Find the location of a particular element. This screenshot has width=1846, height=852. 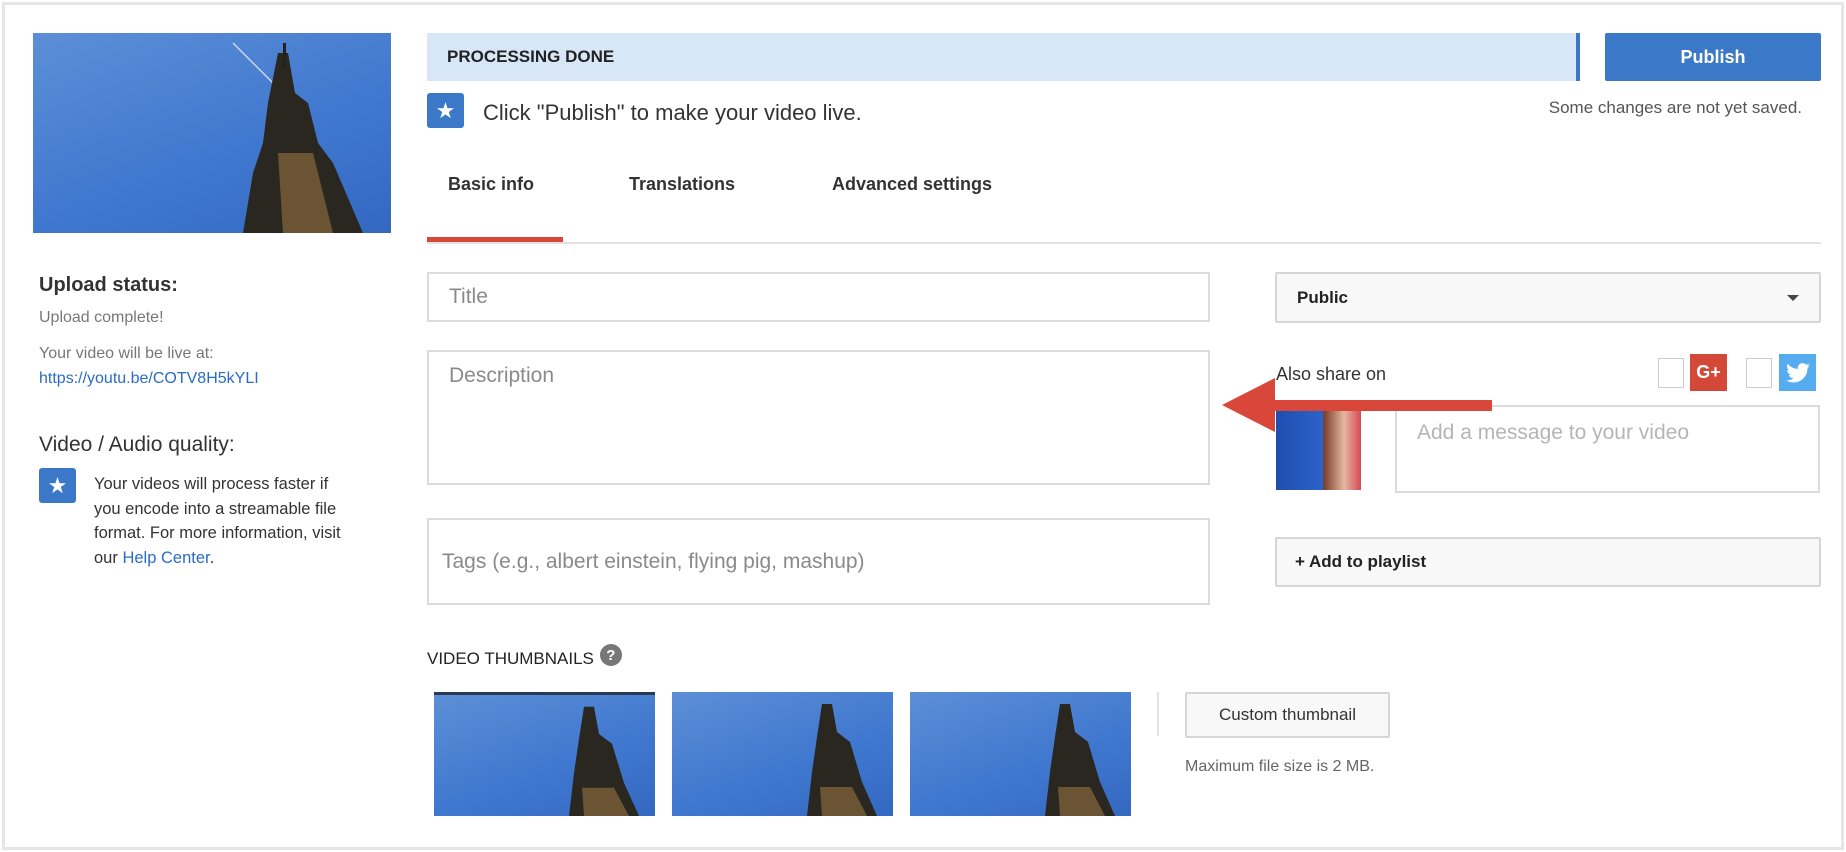

description-textarea: Description is located at coordinates (818, 417).